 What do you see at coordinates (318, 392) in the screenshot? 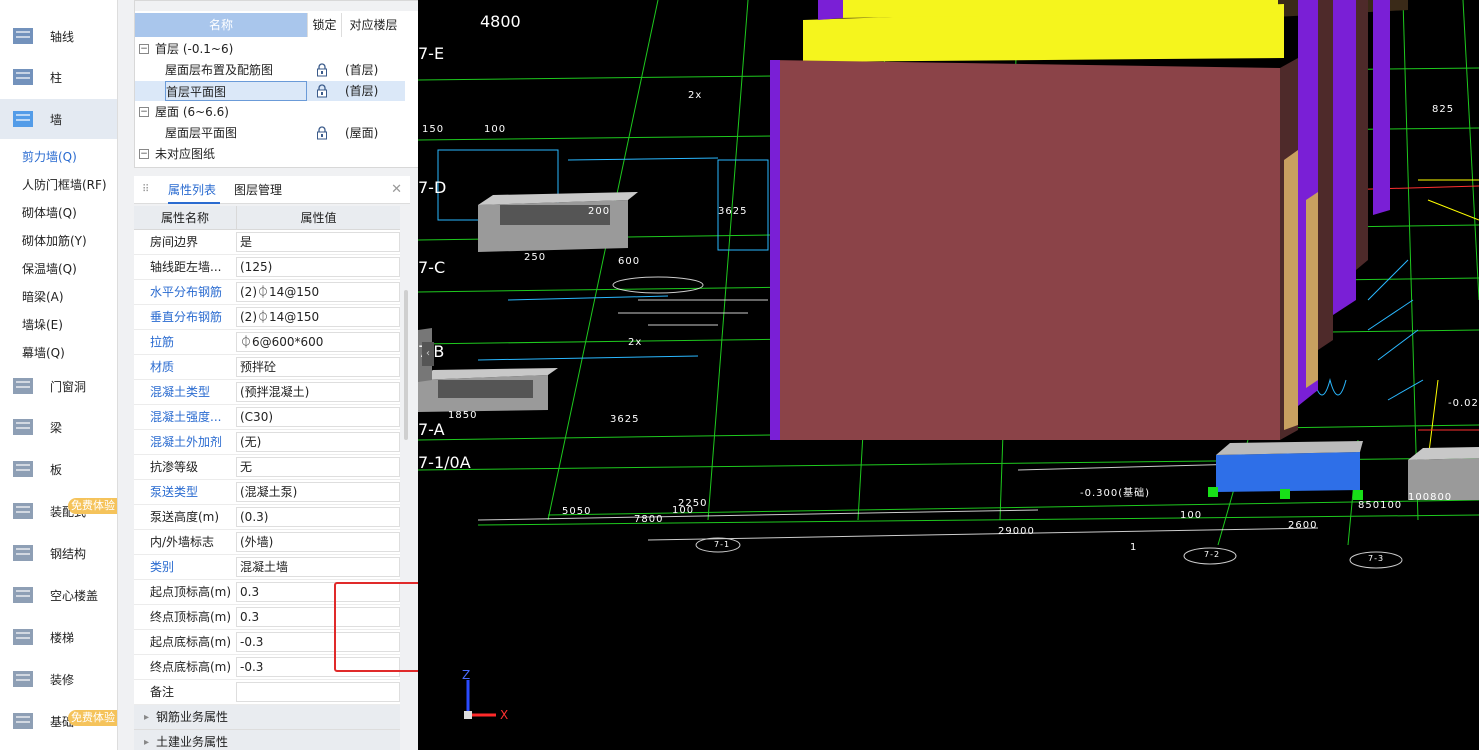
I see `property-value-field: (预拌混凝土)` at bounding box center [318, 392].